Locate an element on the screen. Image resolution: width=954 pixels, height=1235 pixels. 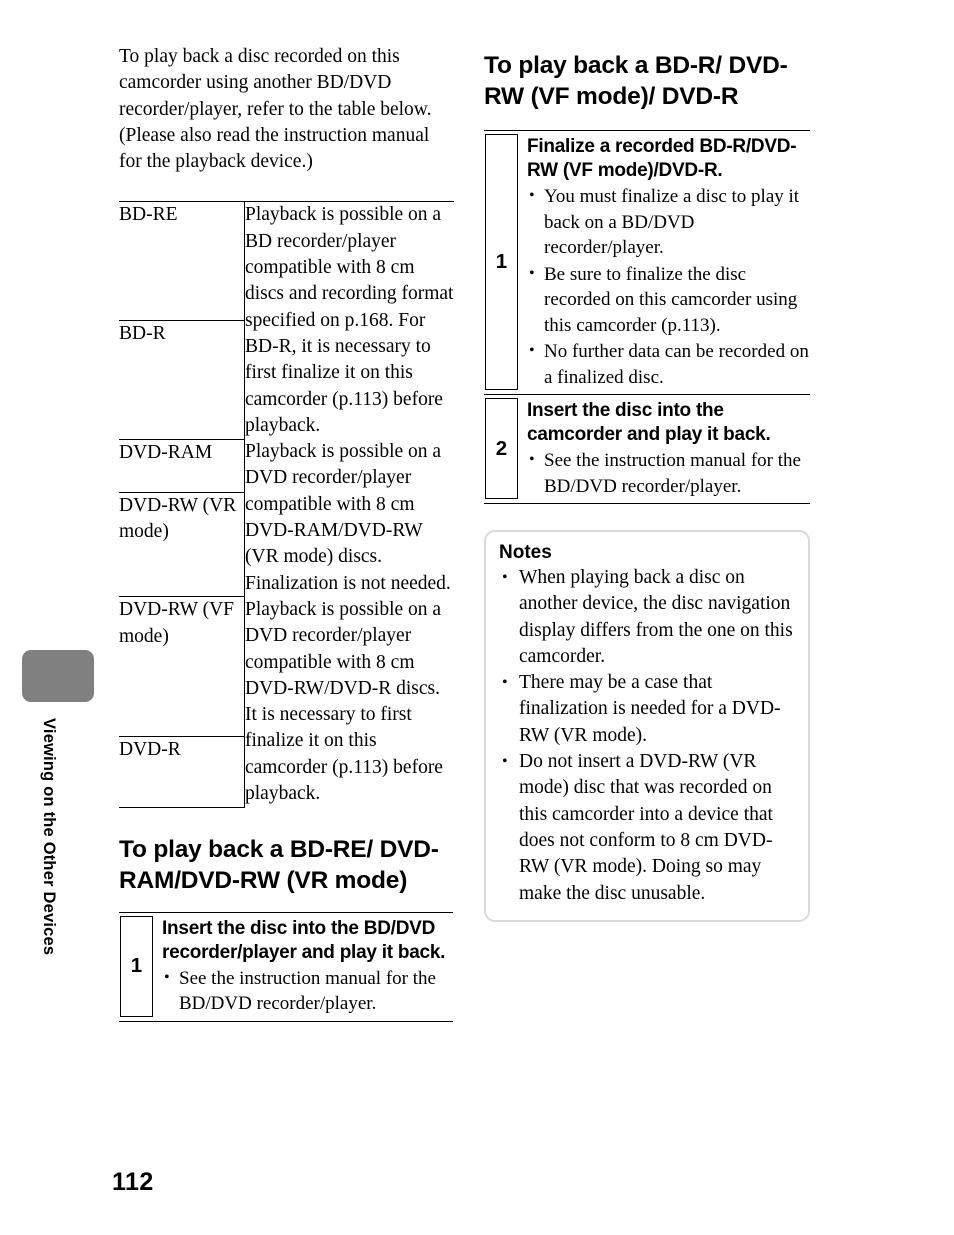
disc-type-cell: BD-RE is located at coordinates (182, 261).